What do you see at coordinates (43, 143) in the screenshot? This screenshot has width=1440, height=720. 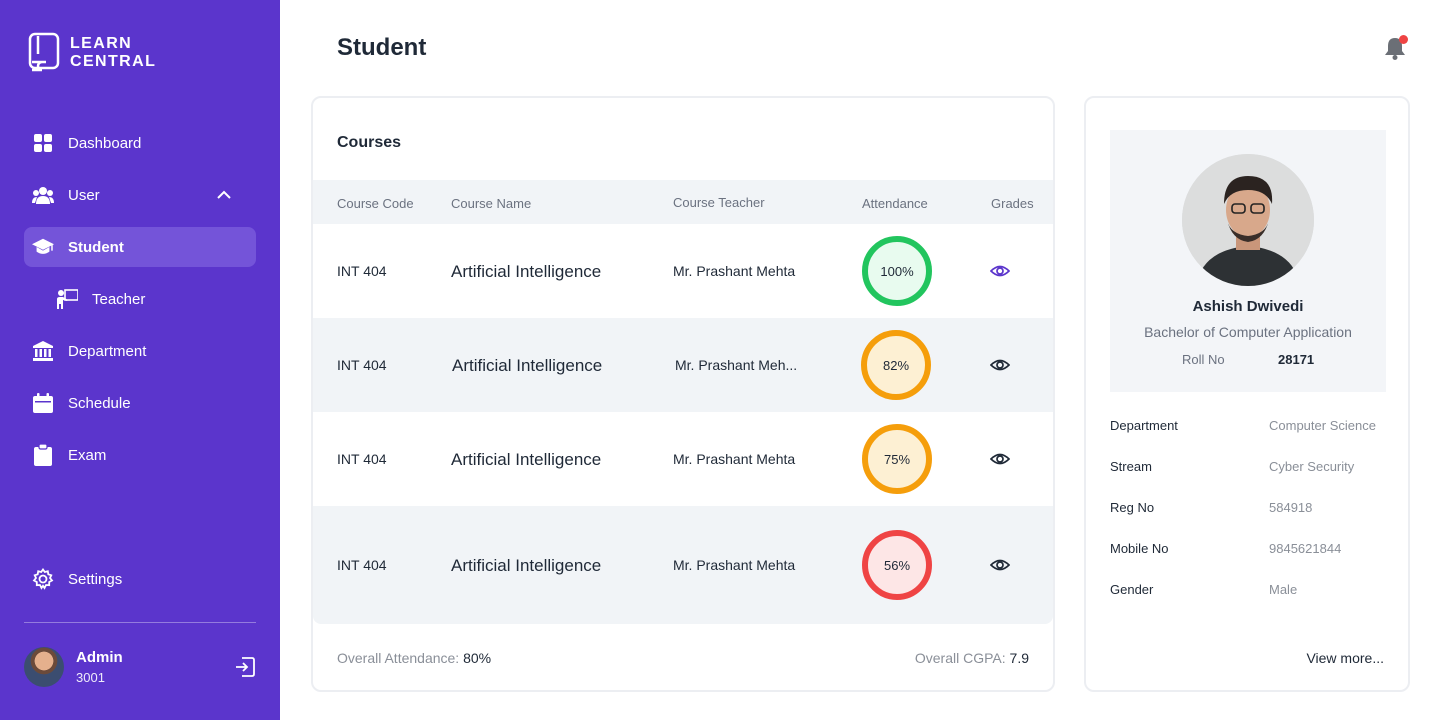 I see `grid-icon` at bounding box center [43, 143].